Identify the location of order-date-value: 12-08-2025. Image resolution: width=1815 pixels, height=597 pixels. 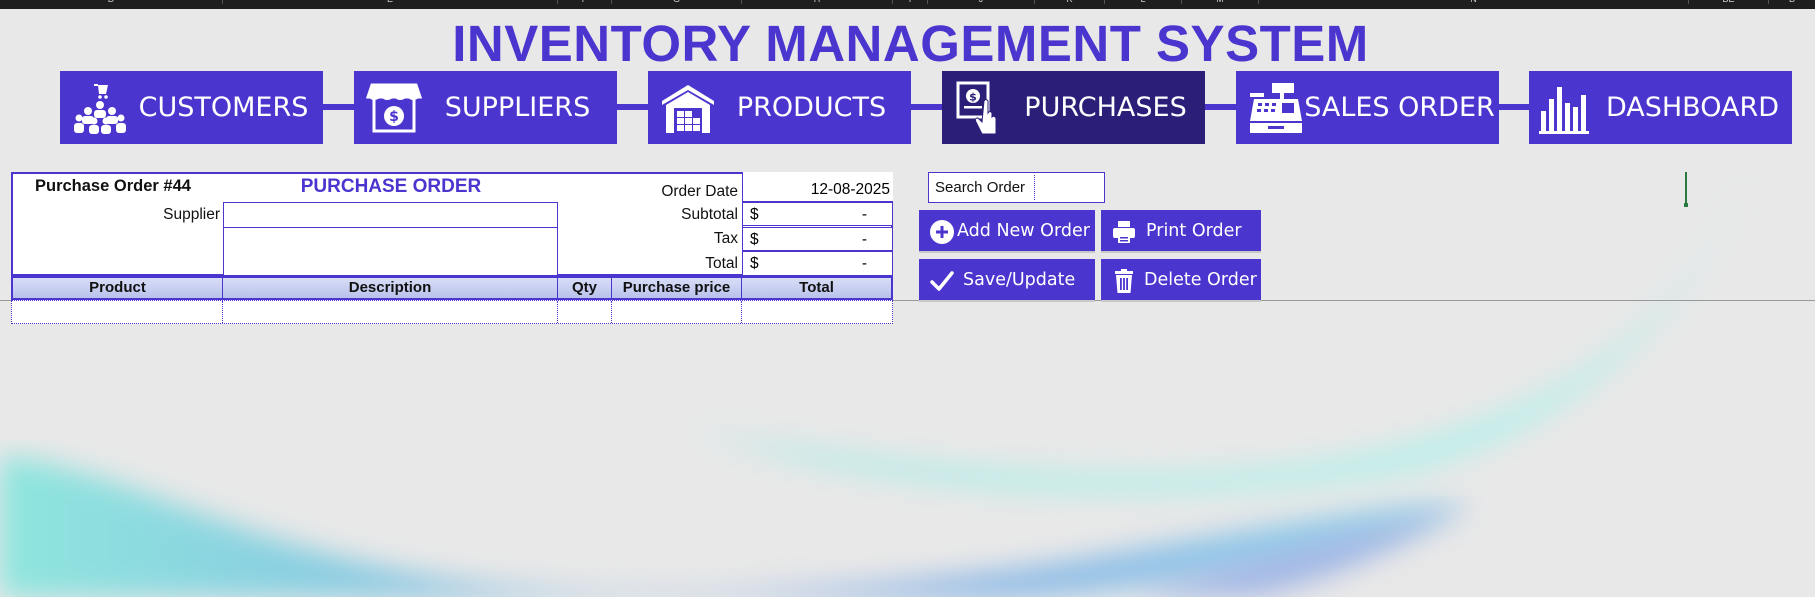
(850, 189).